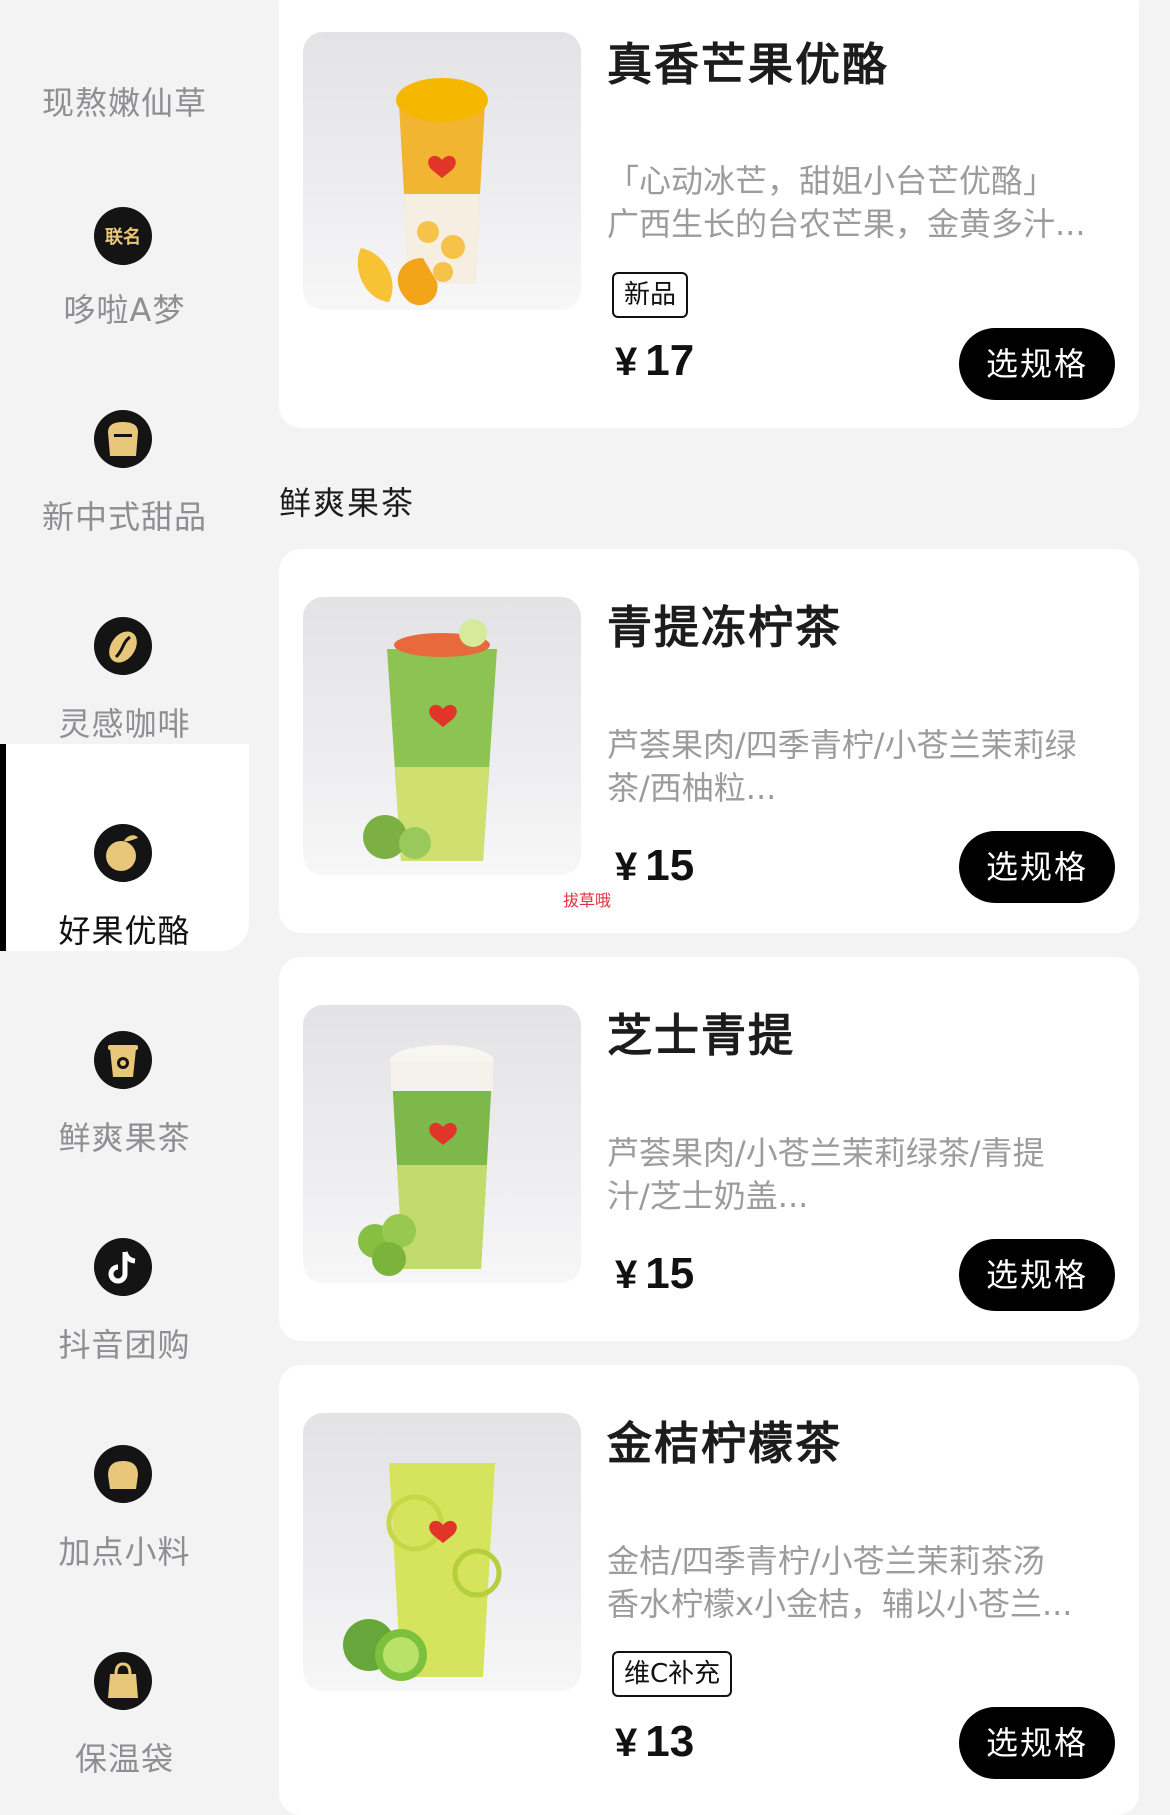 The width and height of the screenshot is (1170, 1815). Describe the element at coordinates (124, 103) in the screenshot. I see `sidebar-item-label: 现熬嫩仙草` at that location.